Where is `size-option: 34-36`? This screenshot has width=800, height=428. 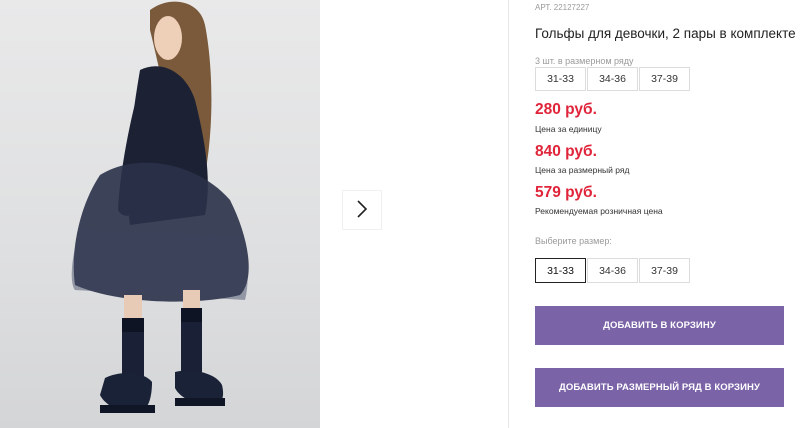
size-option: 34-36 is located at coordinates (612, 270).